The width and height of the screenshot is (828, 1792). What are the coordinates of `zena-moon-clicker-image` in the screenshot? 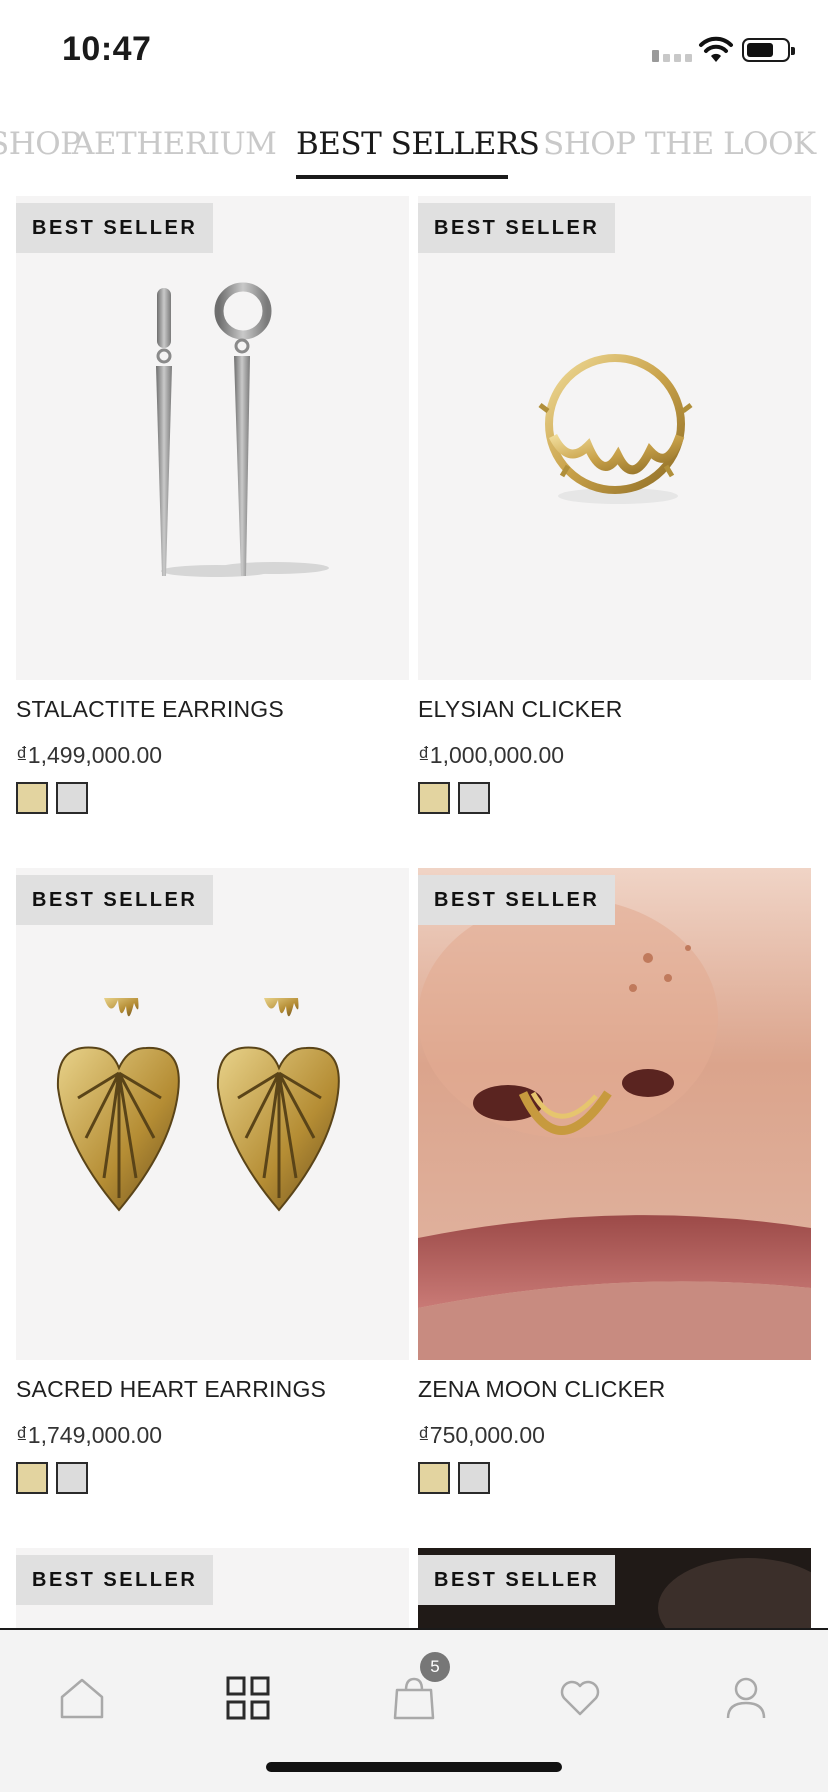 It's located at (614, 1114).